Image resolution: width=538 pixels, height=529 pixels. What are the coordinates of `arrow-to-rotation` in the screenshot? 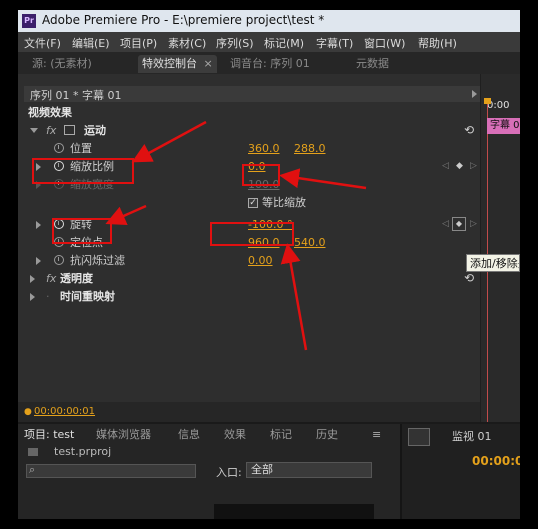 It's located at (126, 215).